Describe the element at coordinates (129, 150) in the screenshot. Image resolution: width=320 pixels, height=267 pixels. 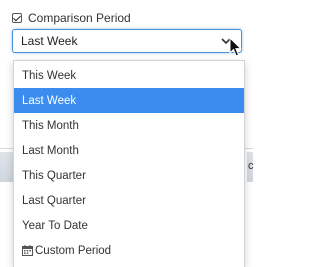
I see `option-last-month: Last Month` at that location.